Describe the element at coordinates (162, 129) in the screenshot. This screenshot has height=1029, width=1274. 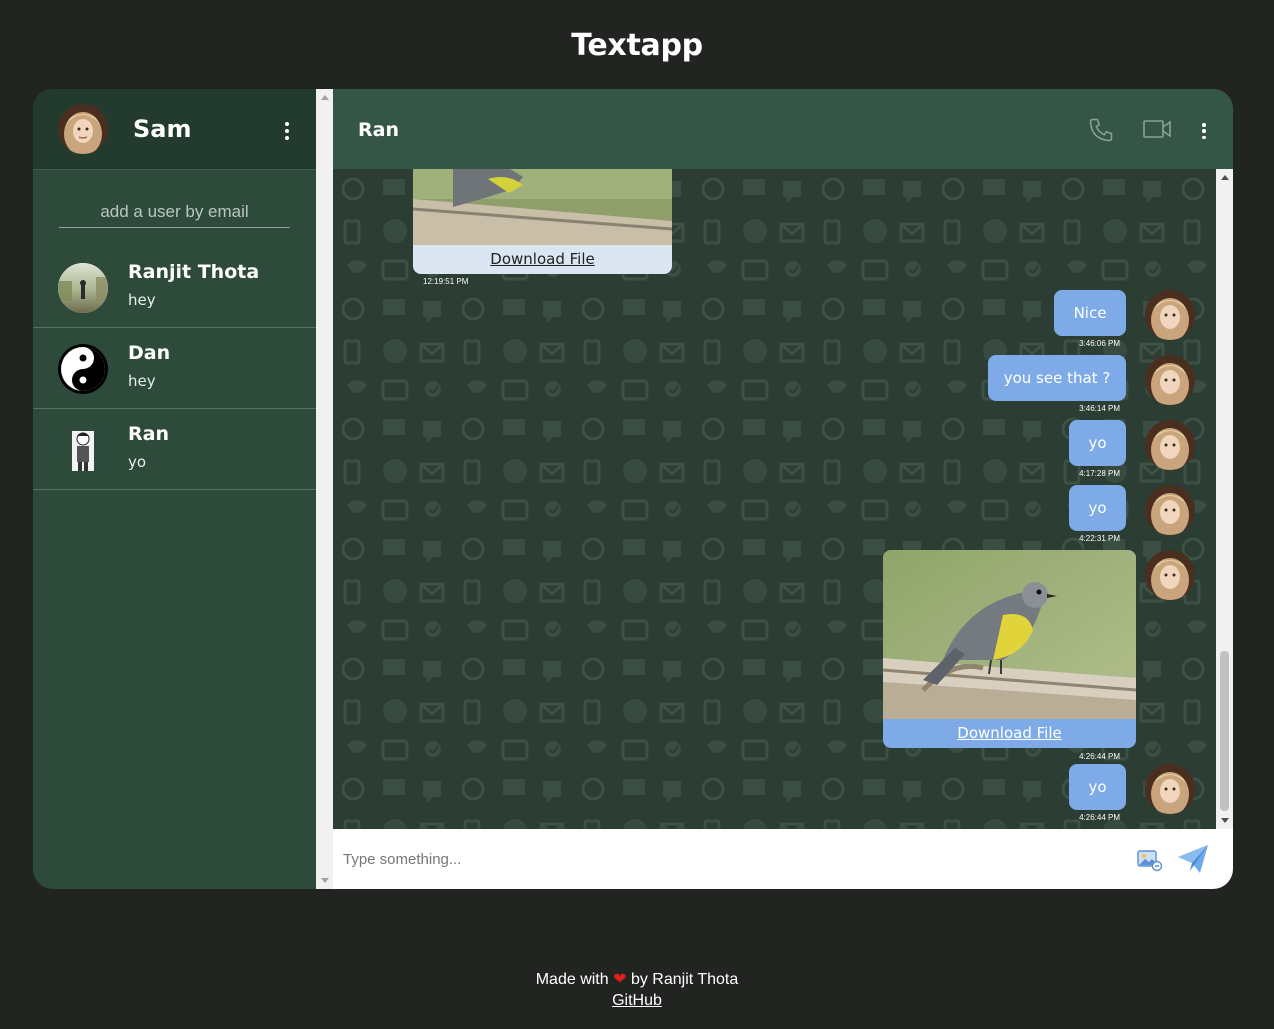
I see `user-name: Sam` at that location.